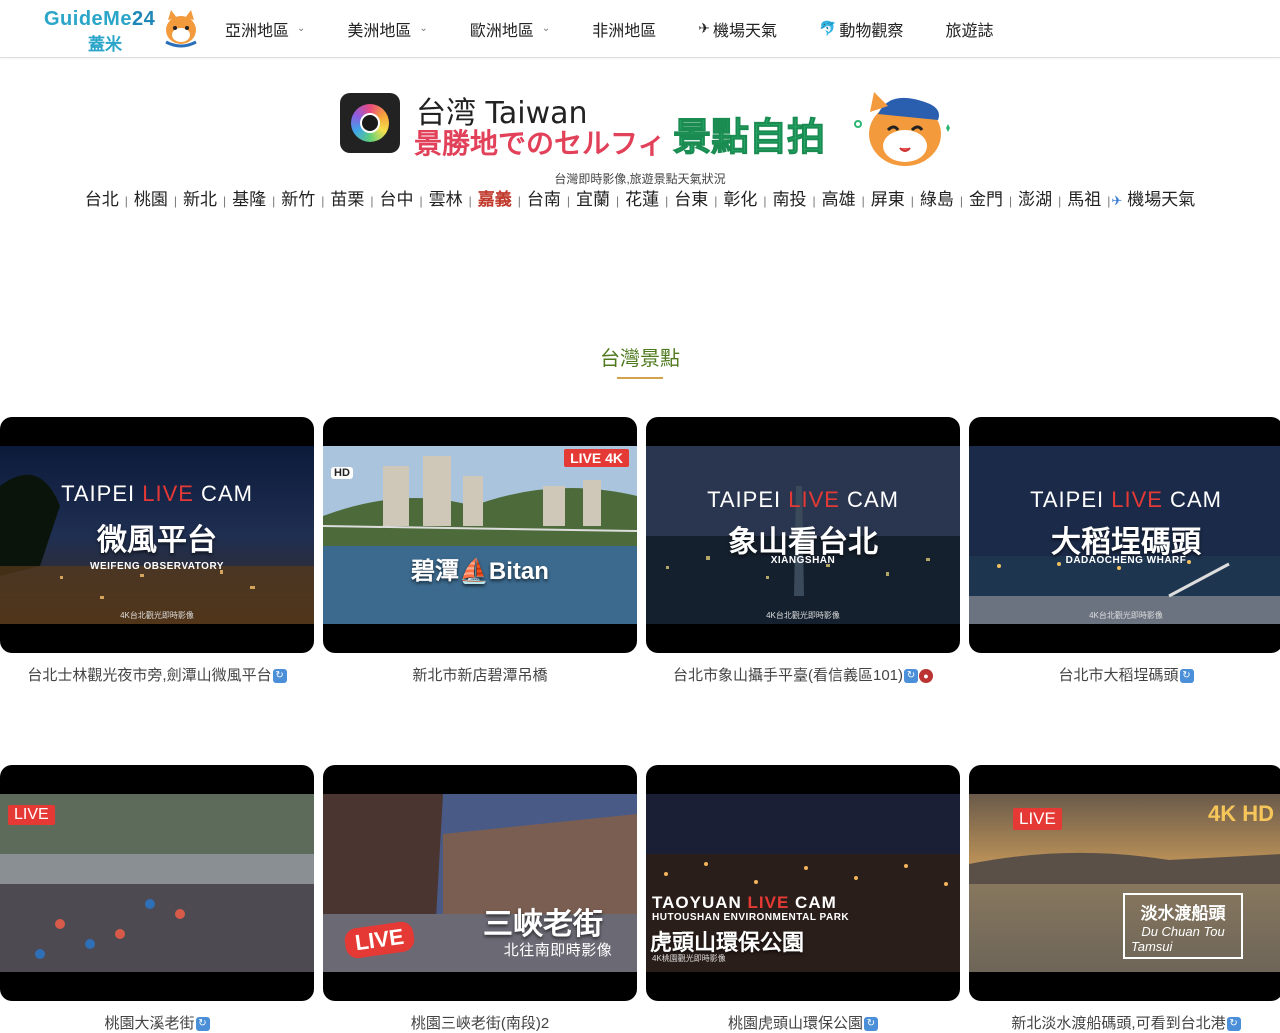 This screenshot has height=1033, width=1280. Describe the element at coordinates (105, 44) in the screenshot. I see `logo-subtitle: 蓋米` at that location.